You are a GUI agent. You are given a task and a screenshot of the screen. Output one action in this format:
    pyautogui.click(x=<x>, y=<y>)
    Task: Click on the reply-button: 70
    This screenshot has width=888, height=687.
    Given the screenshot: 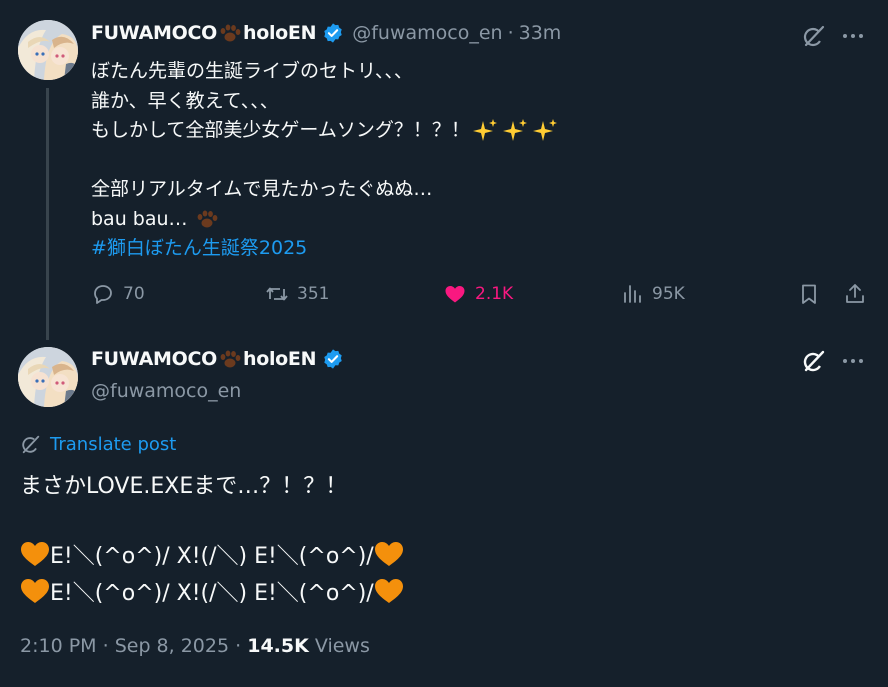 What is the action you would take?
    pyautogui.click(x=118, y=294)
    